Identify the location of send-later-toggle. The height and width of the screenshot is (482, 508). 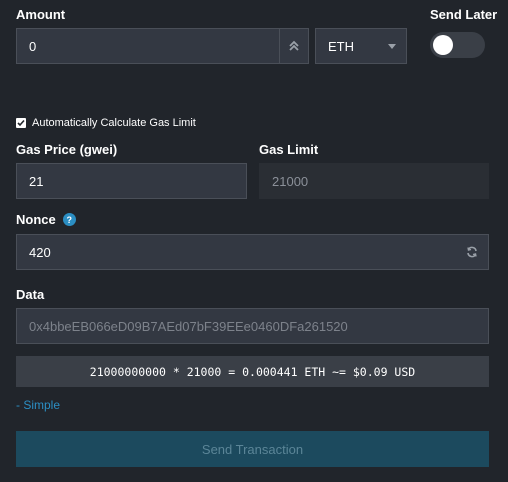
(457, 45).